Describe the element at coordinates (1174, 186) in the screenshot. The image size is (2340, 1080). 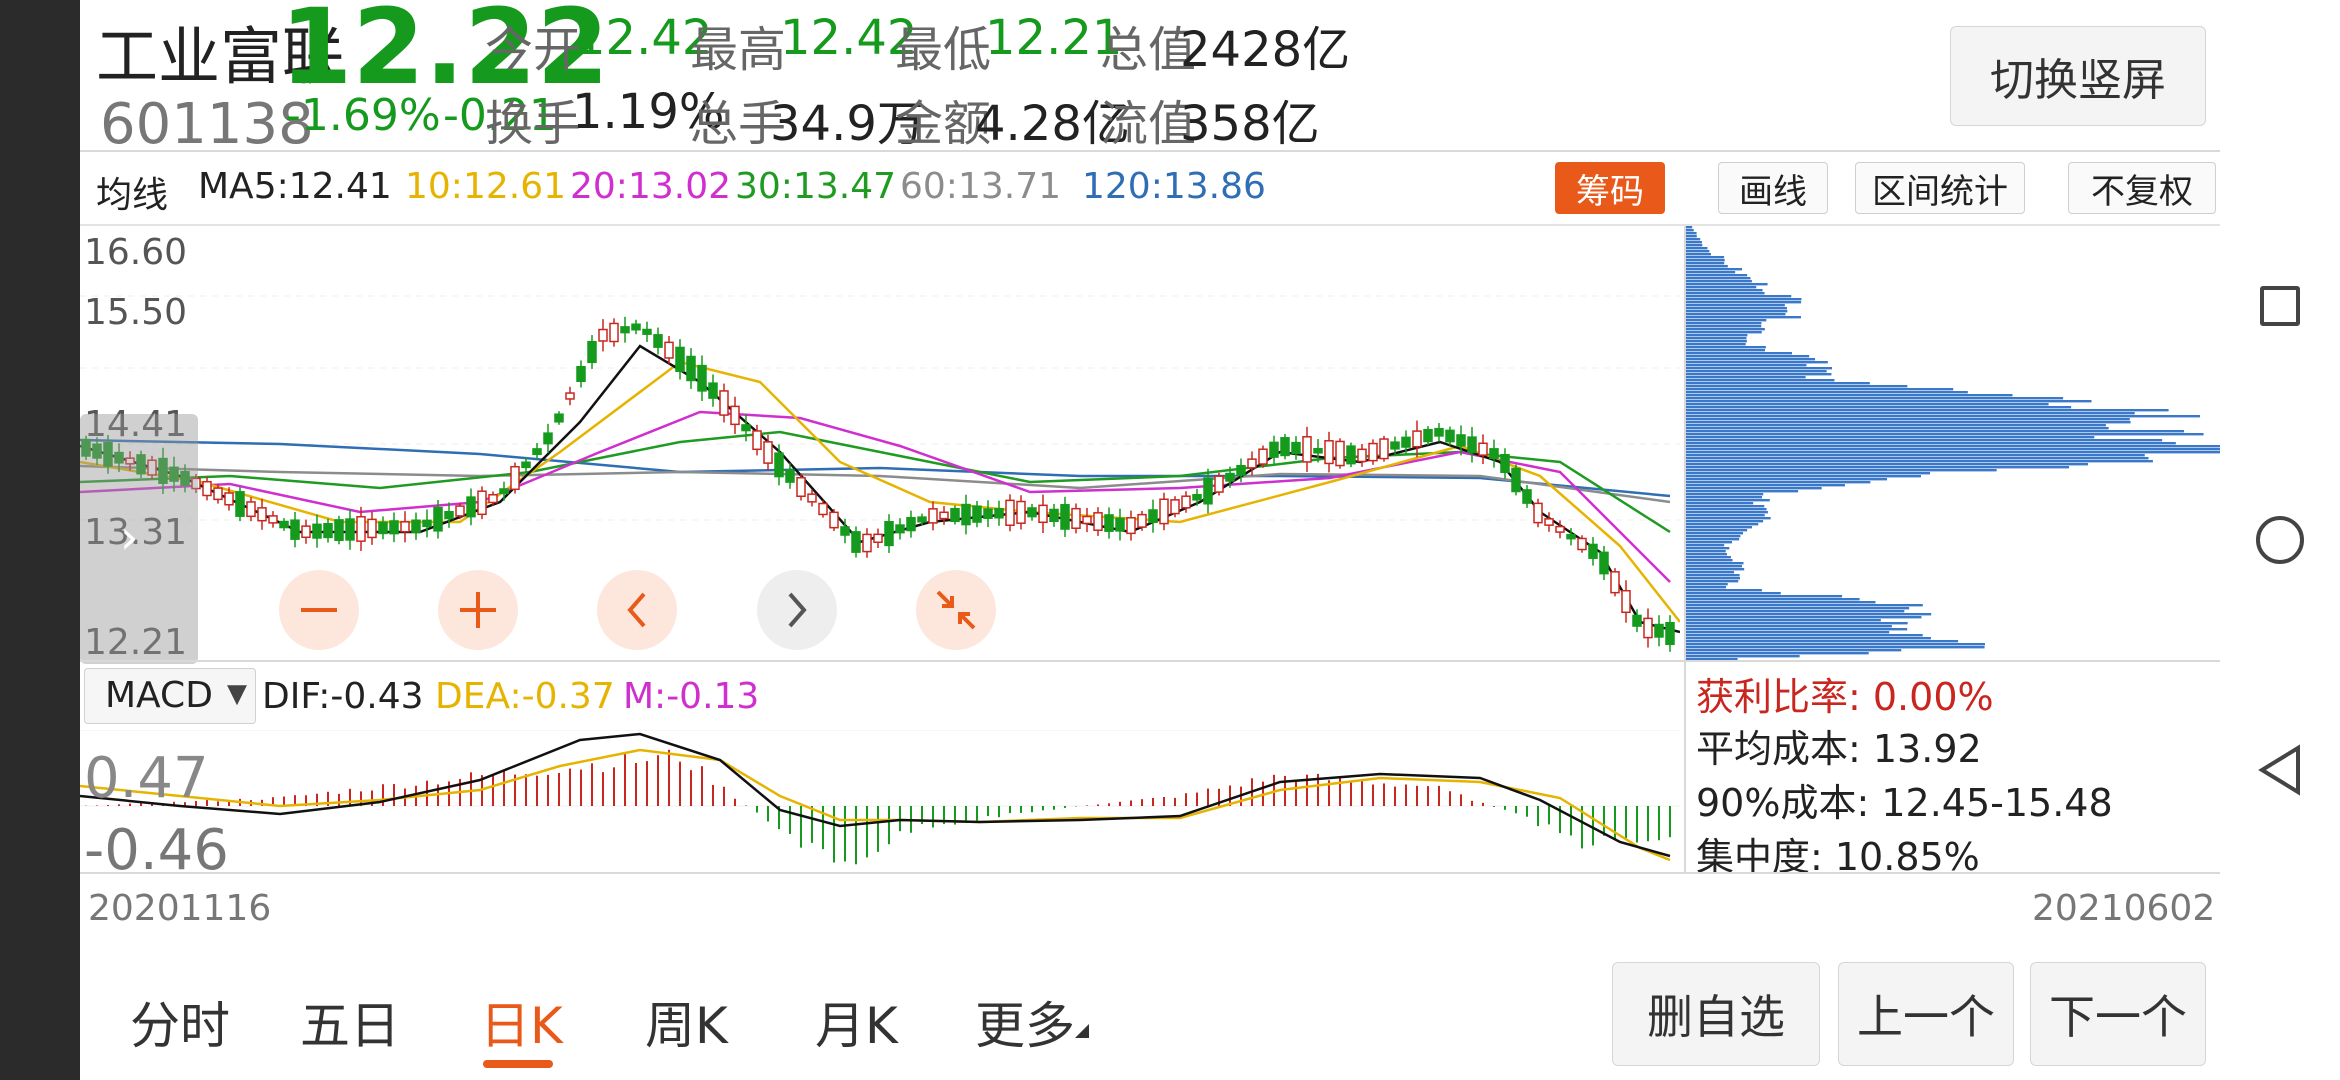
I see `ma120-value: 120:13.86` at that location.